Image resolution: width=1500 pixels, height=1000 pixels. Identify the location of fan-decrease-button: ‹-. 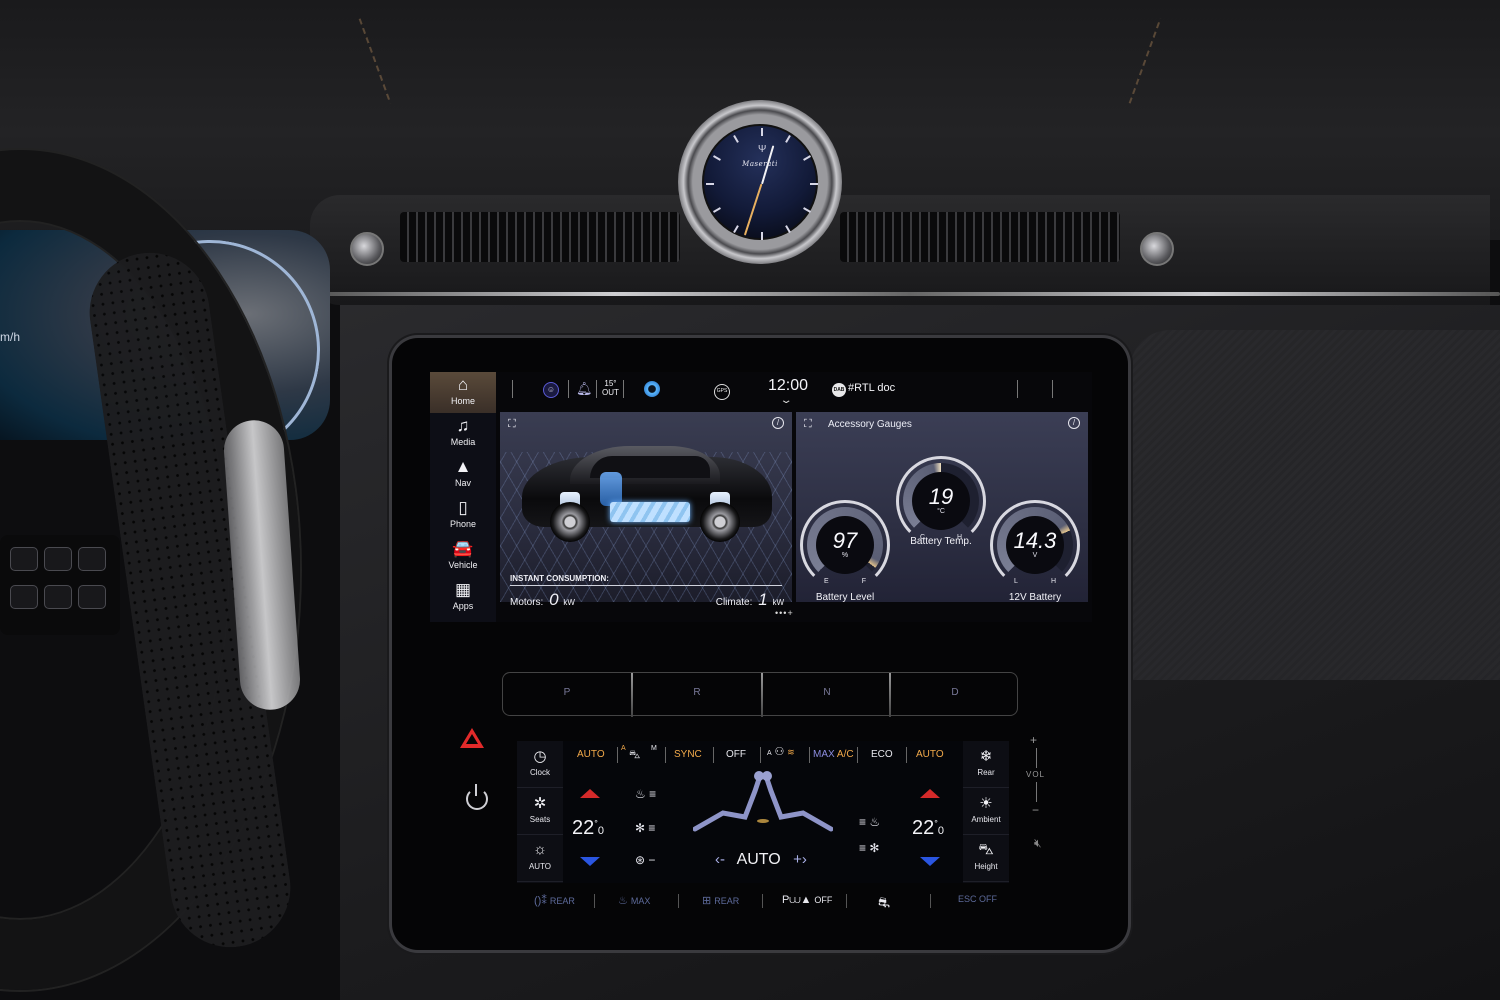
(720, 859).